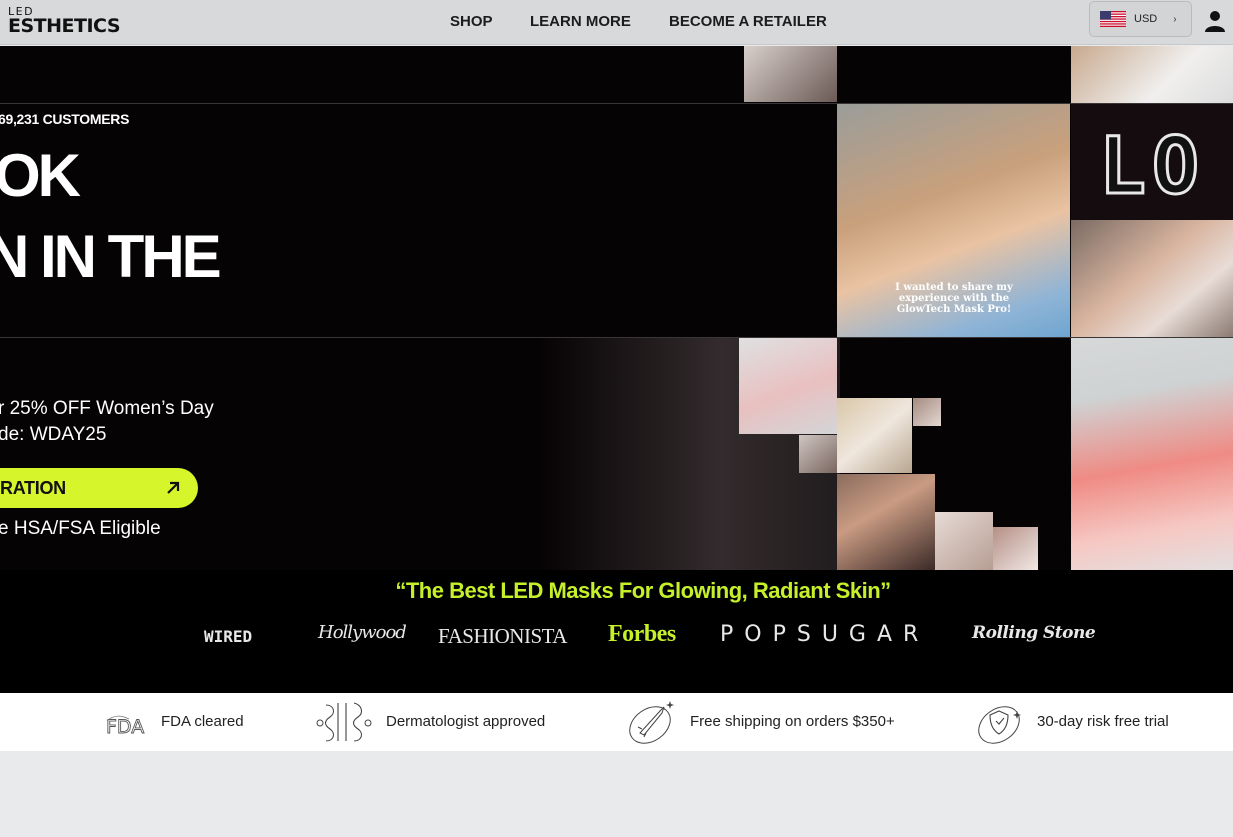 This screenshot has width=1233, height=837. I want to click on promo-line1: r 25% OFF Women’s Day, so click(107, 408).